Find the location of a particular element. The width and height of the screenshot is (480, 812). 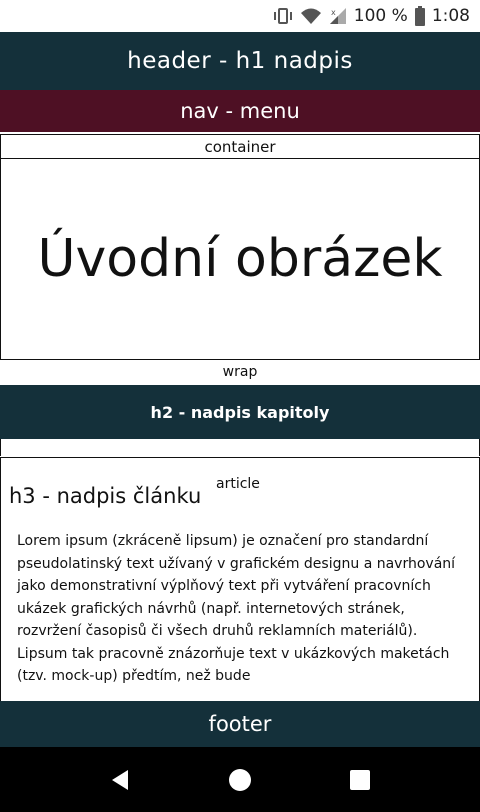

container-label-text: container is located at coordinates (240, 147).